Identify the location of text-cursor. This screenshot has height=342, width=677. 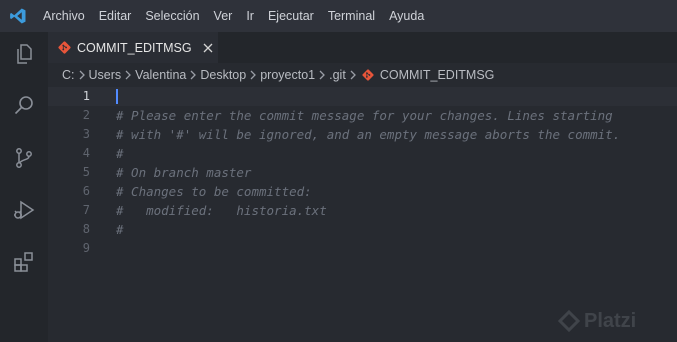
(117, 96).